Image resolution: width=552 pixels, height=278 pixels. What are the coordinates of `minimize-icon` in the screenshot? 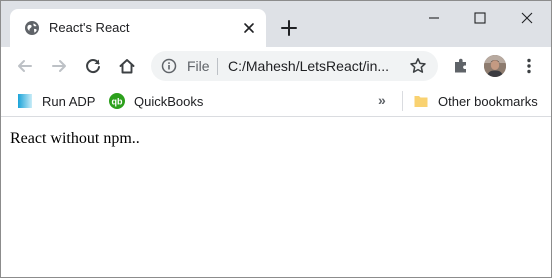 It's located at (434, 18).